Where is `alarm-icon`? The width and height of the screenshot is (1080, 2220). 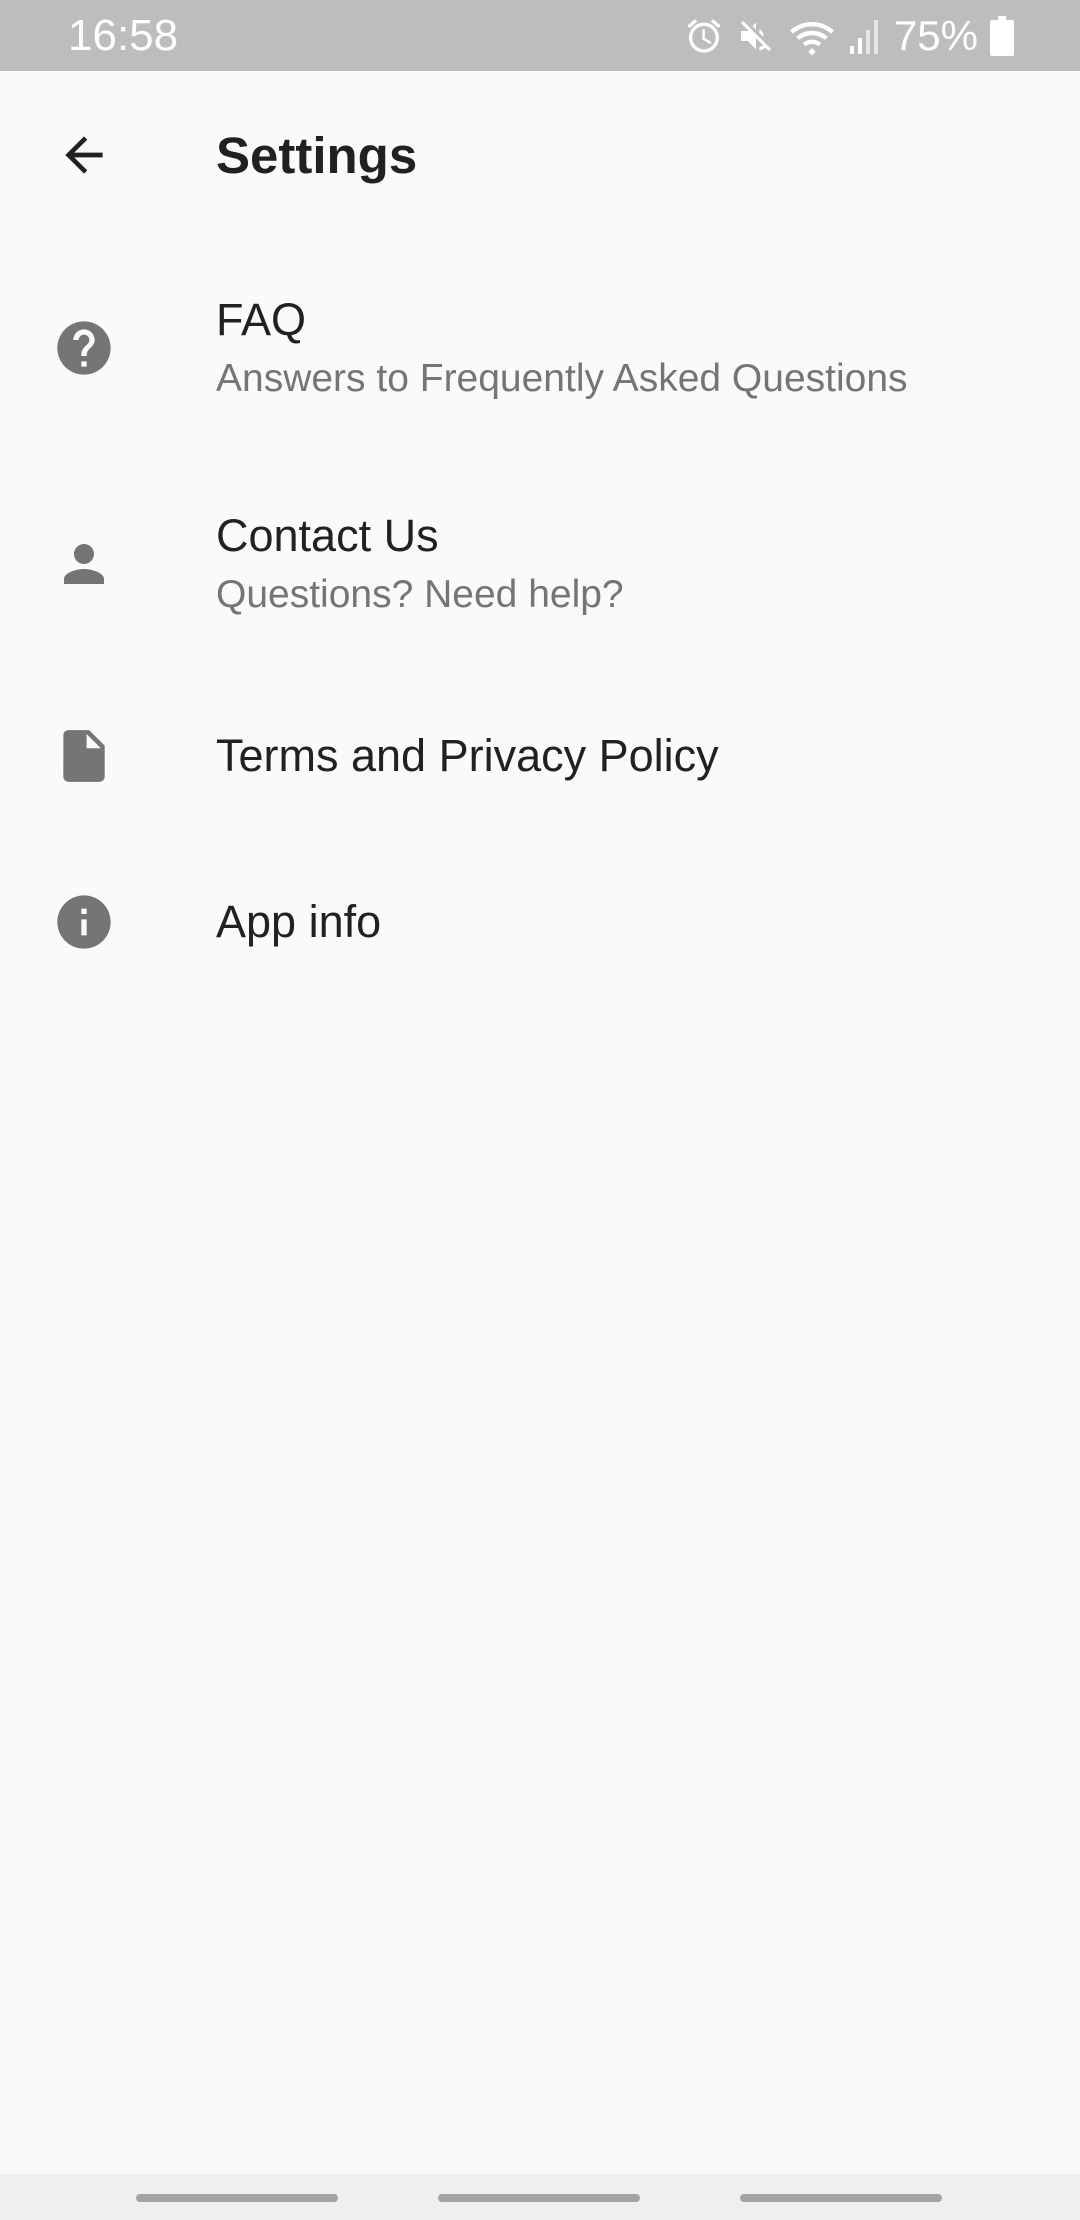 alarm-icon is located at coordinates (704, 36).